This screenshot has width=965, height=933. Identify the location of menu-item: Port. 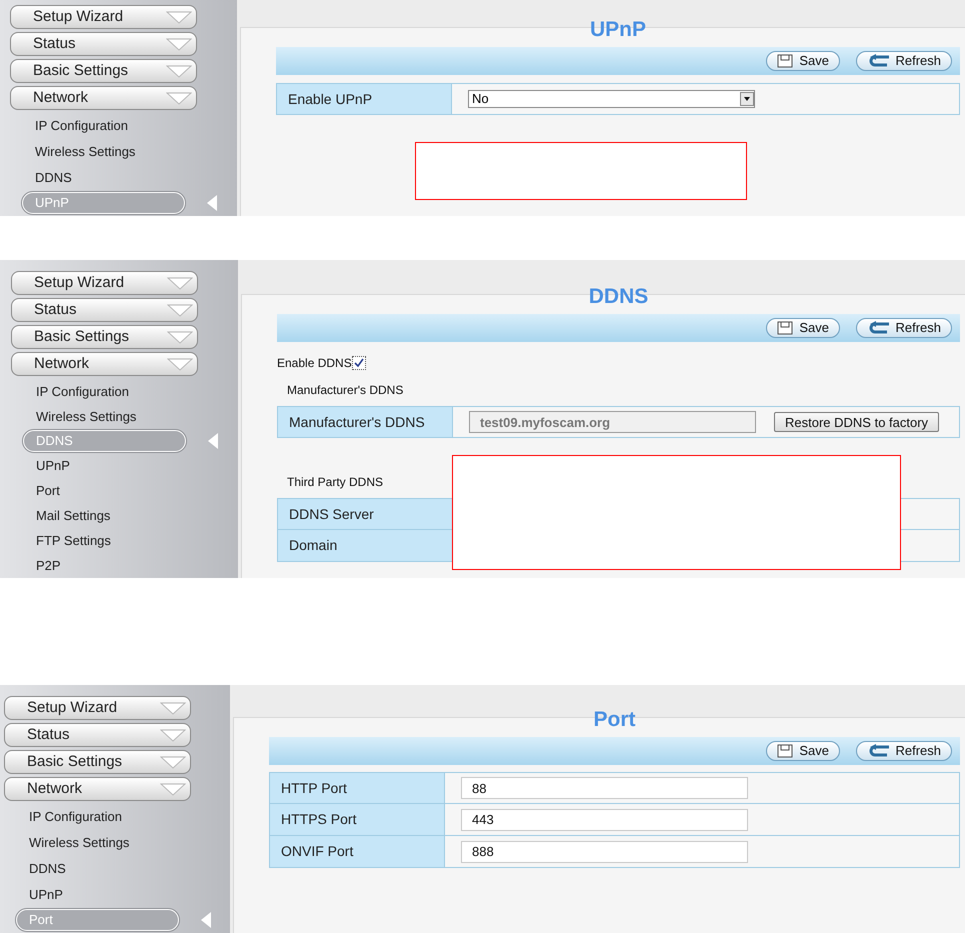
(104, 491).